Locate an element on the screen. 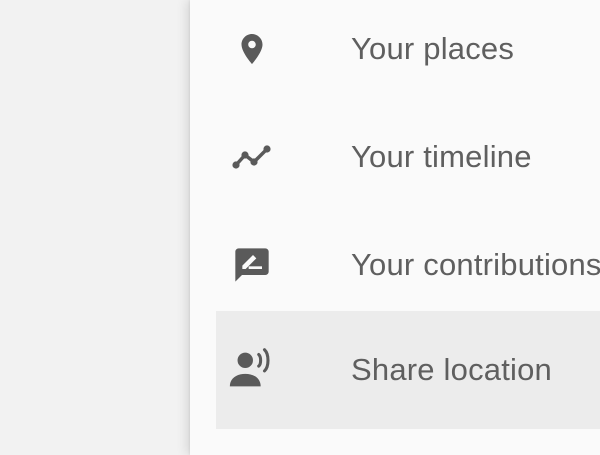 The image size is (600, 455). share-location-icon is located at coordinates (252, 369).